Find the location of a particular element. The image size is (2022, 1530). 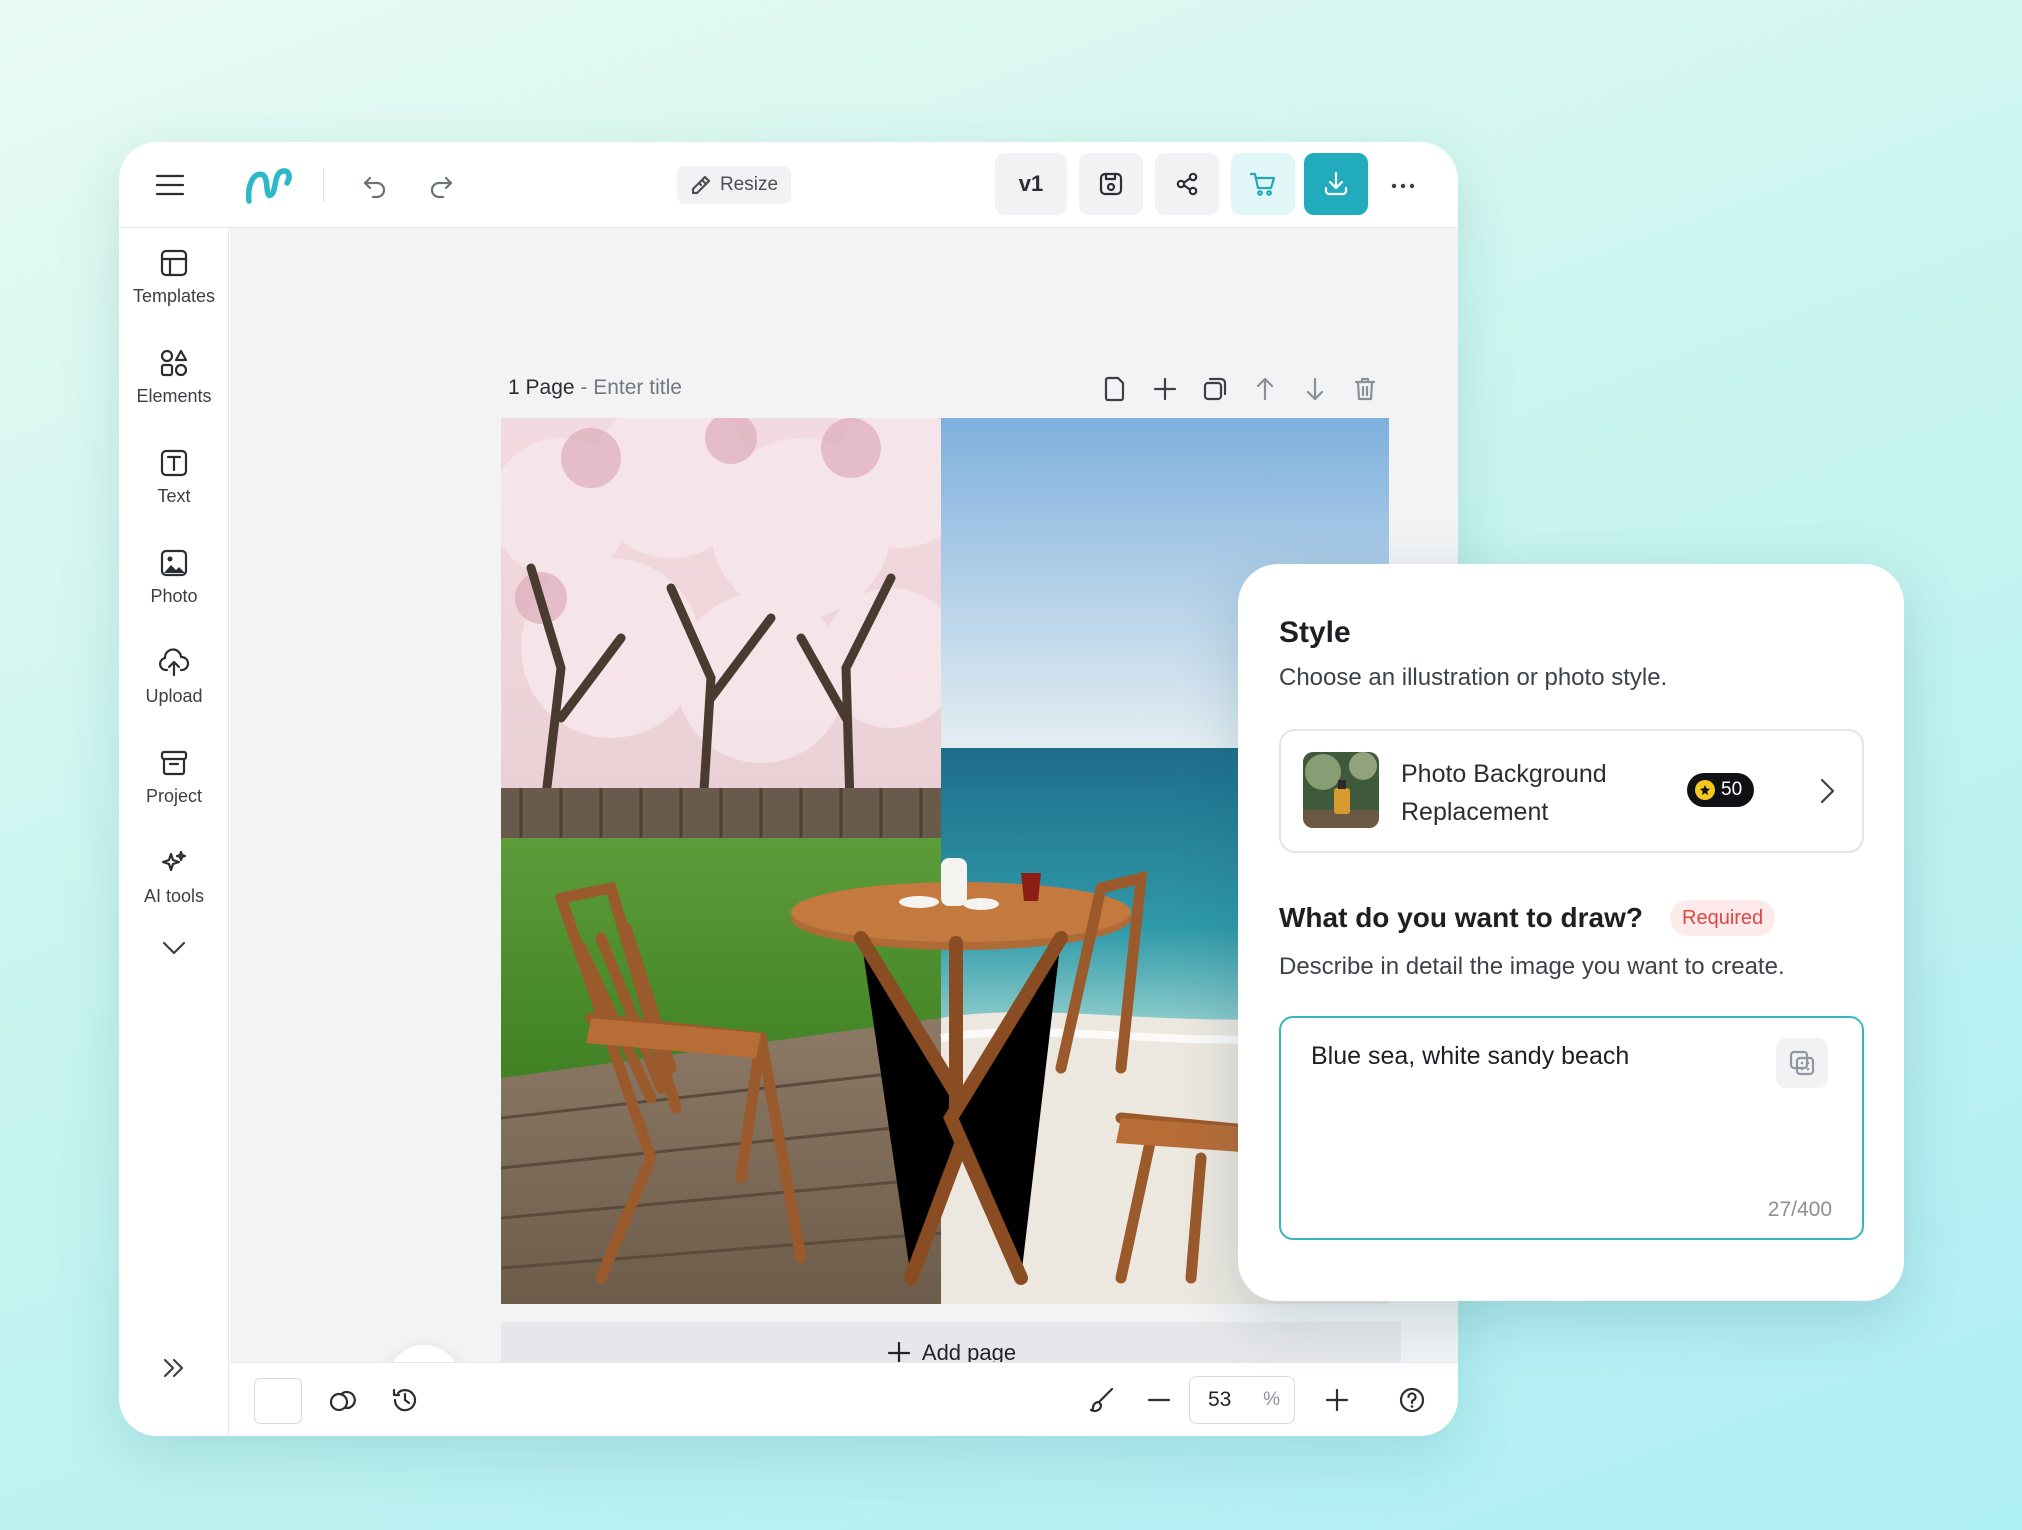

chevrons-right-icon is located at coordinates (173, 1368).